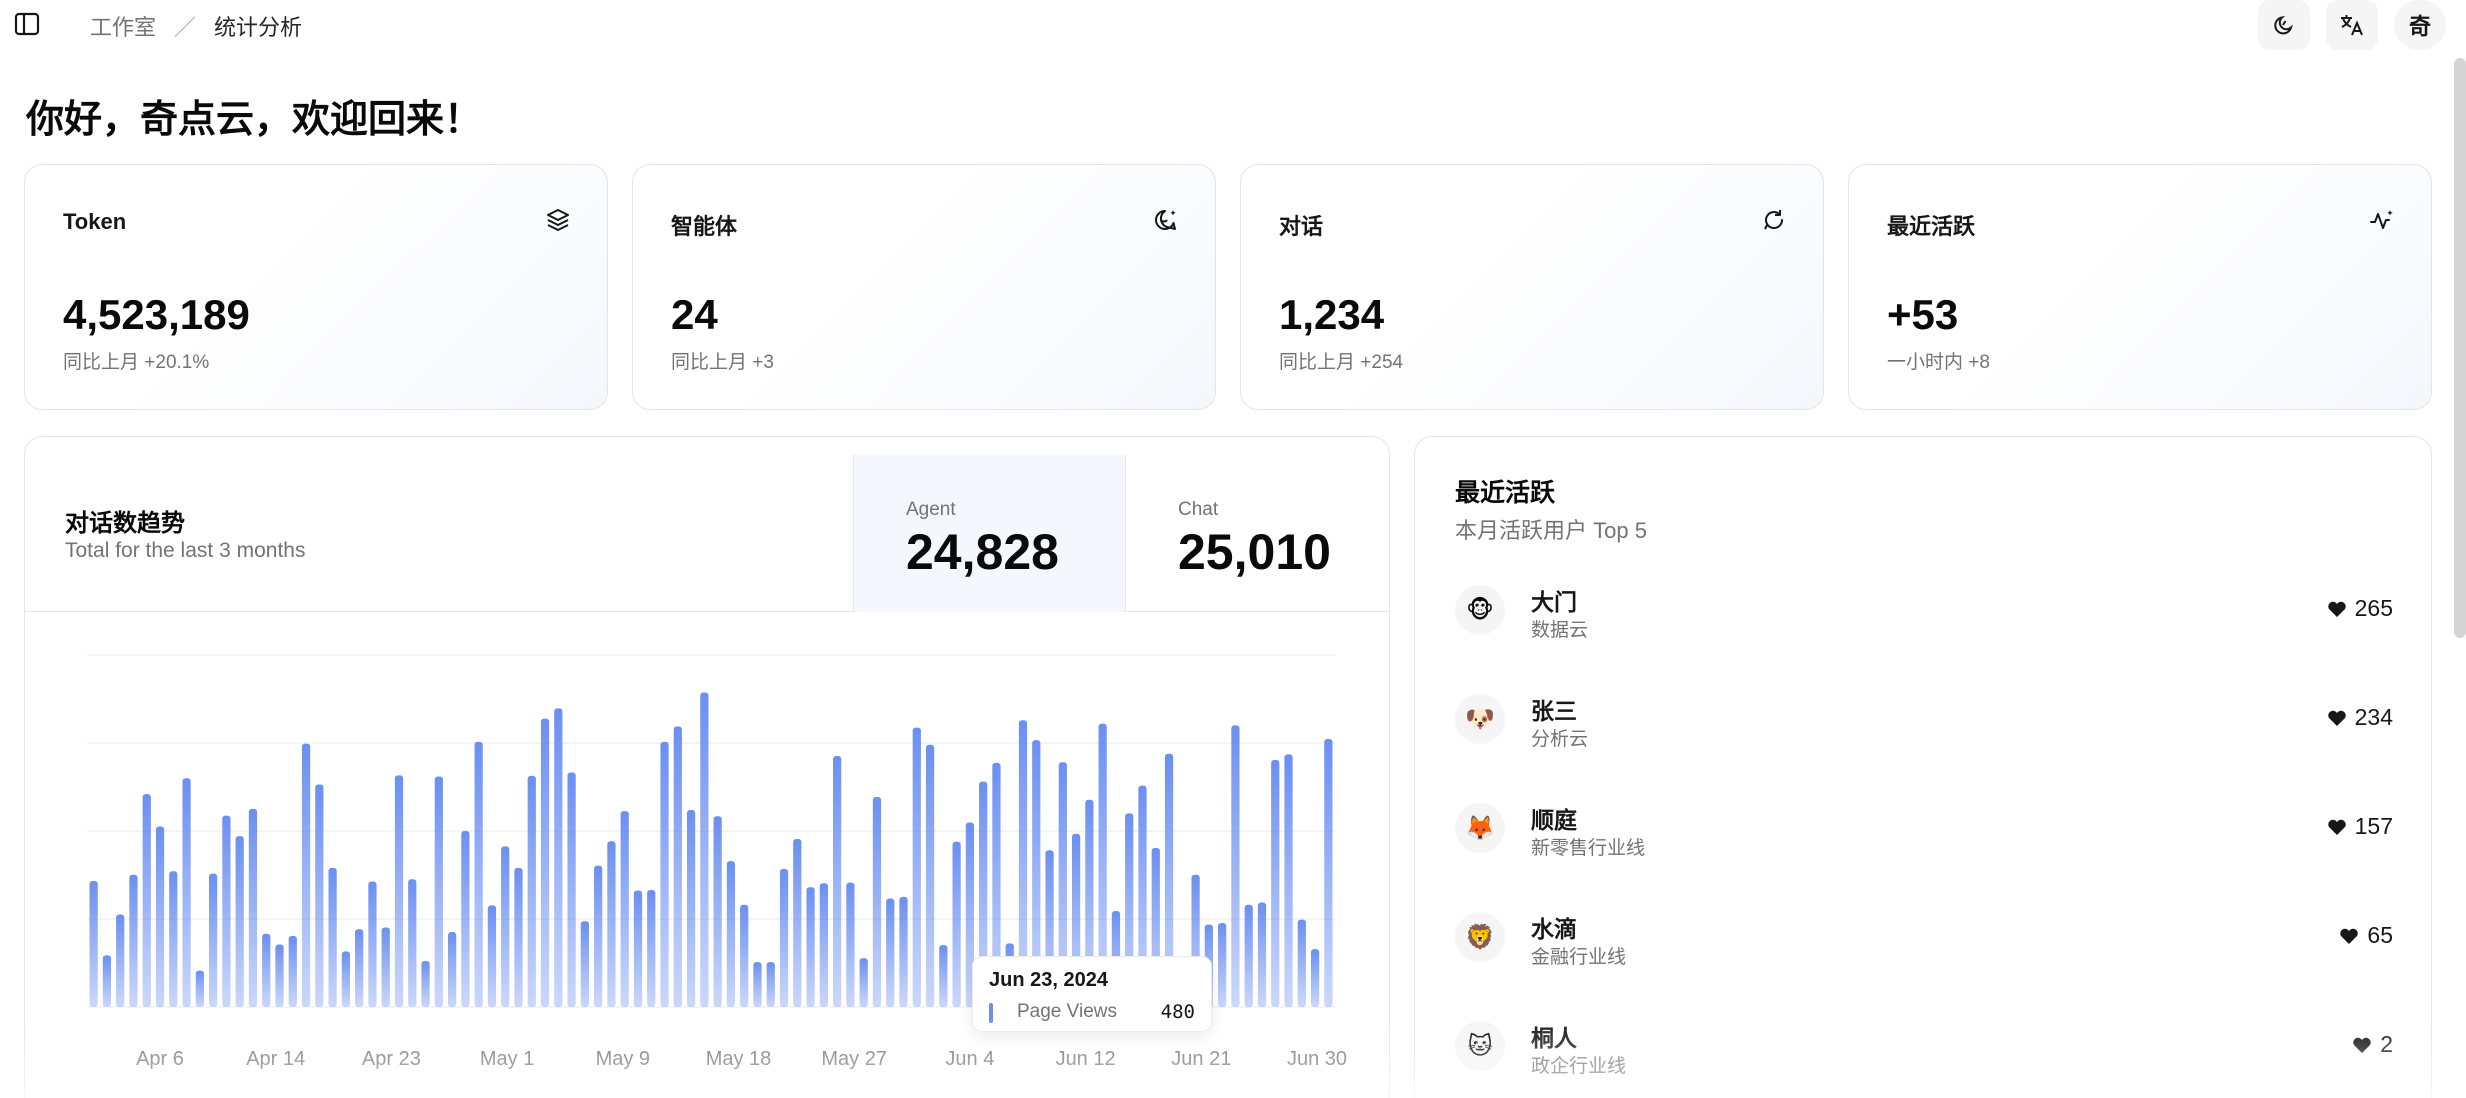 Image resolution: width=2466 pixels, height=1098 pixels. Describe the element at coordinates (1924, 937) in the screenshot. I see `activity-user-row: 🦁 水滴 金融行业线 65` at that location.